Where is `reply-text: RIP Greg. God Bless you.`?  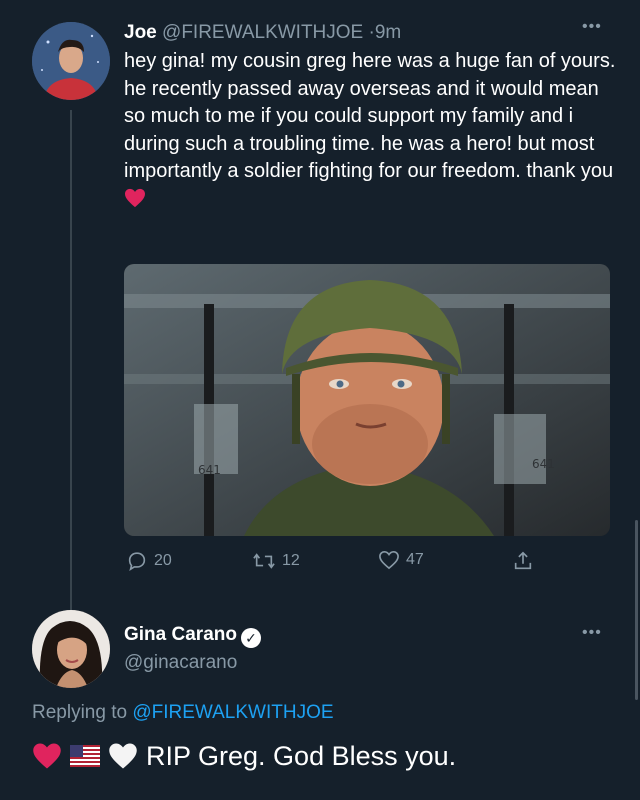 reply-text: RIP Greg. God Bless you. is located at coordinates (244, 756).